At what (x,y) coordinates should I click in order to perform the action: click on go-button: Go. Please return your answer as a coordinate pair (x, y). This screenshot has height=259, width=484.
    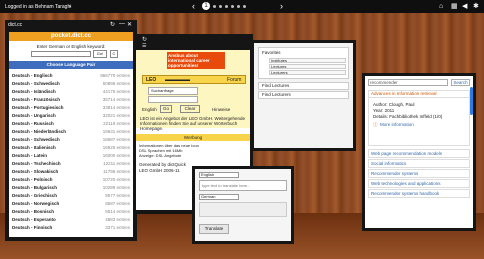
    Looking at the image, I should click on (166, 109).